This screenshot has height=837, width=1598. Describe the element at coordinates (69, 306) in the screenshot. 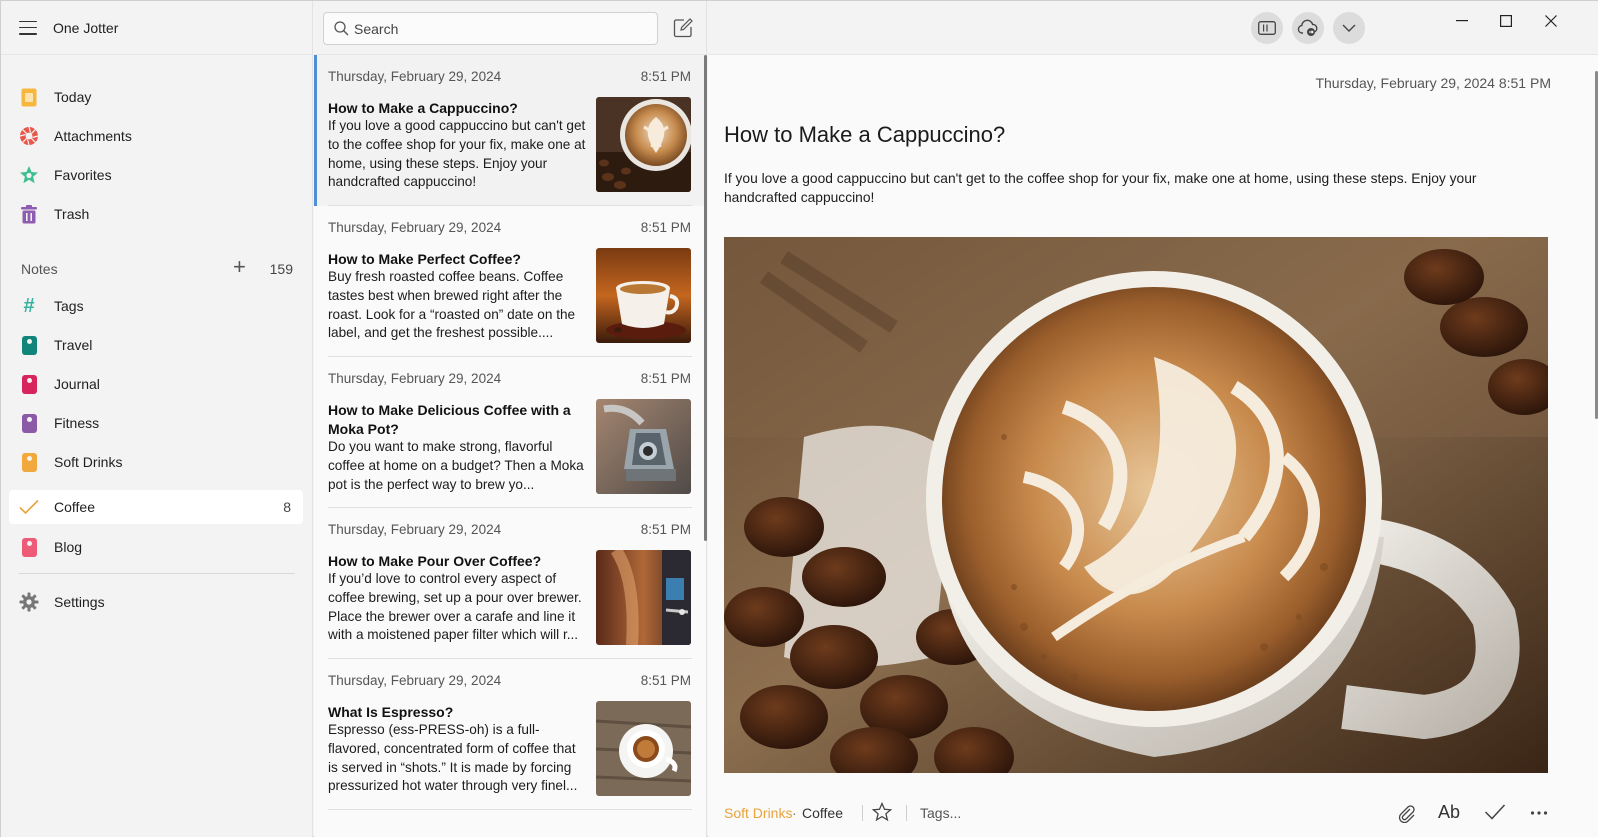

I see `sidebar-item-label: Tags` at that location.